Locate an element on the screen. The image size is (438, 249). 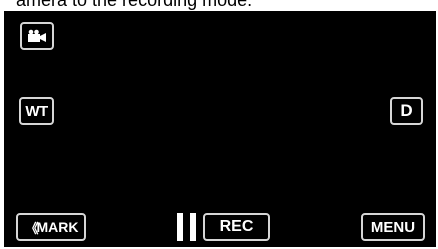
menu-button: MENU is located at coordinates (393, 227).